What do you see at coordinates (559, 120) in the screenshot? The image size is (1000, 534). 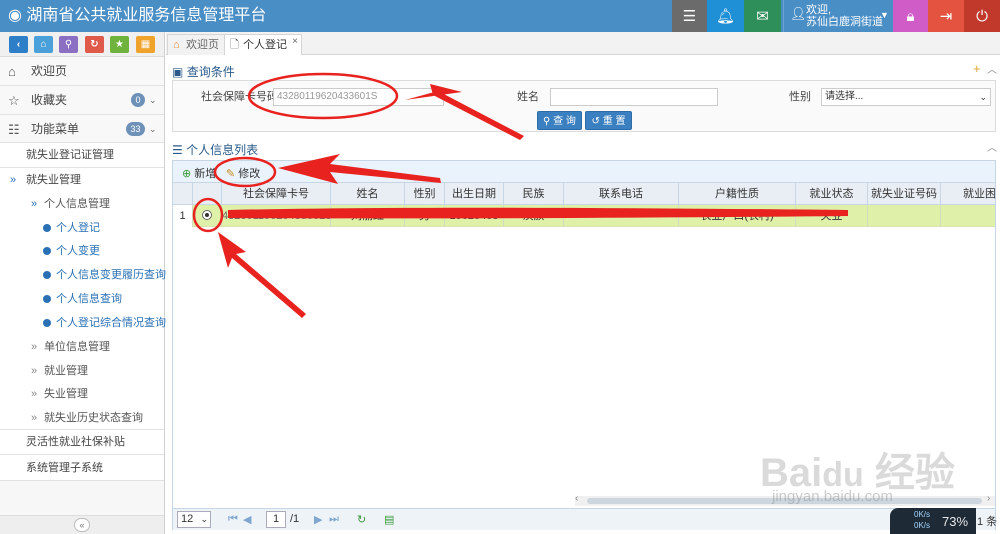 I see `search-button: ⚲ 查 询` at bounding box center [559, 120].